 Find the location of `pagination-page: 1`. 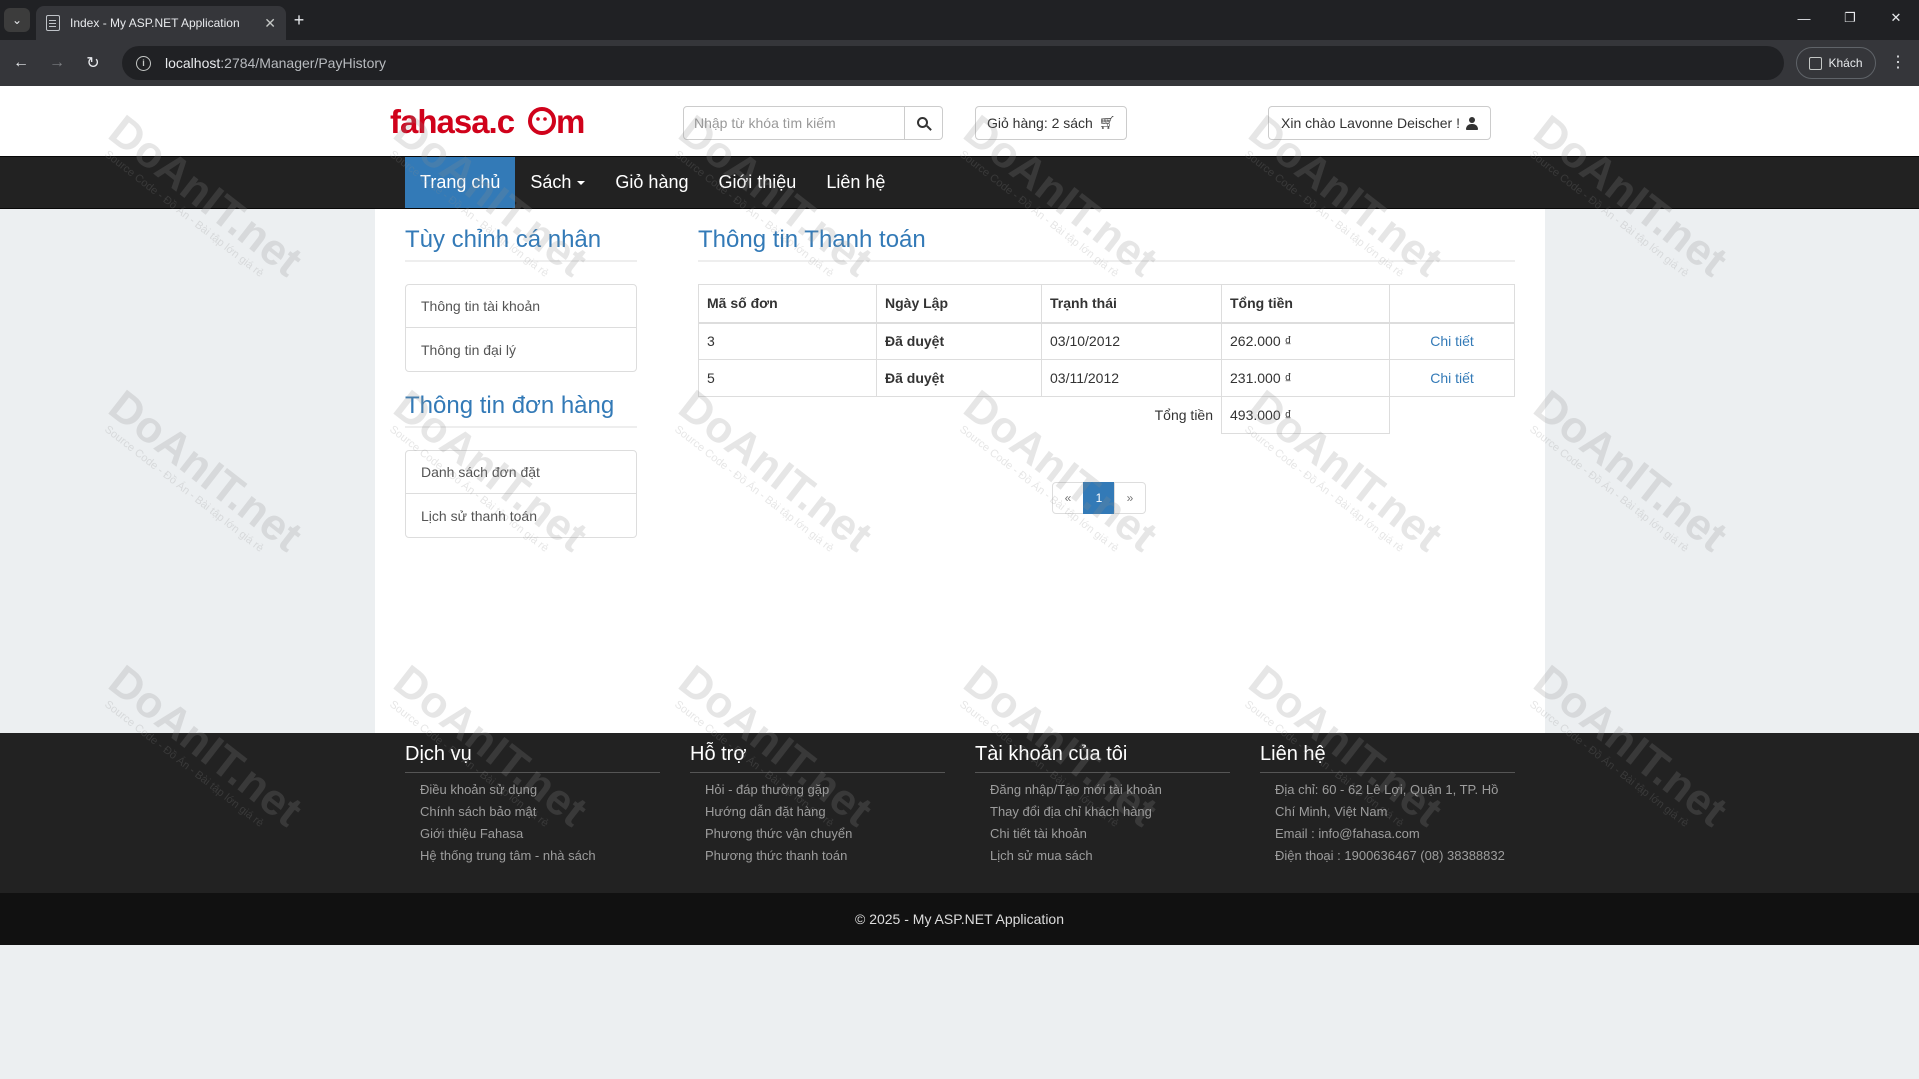

pagination-page: 1 is located at coordinates (1099, 498).